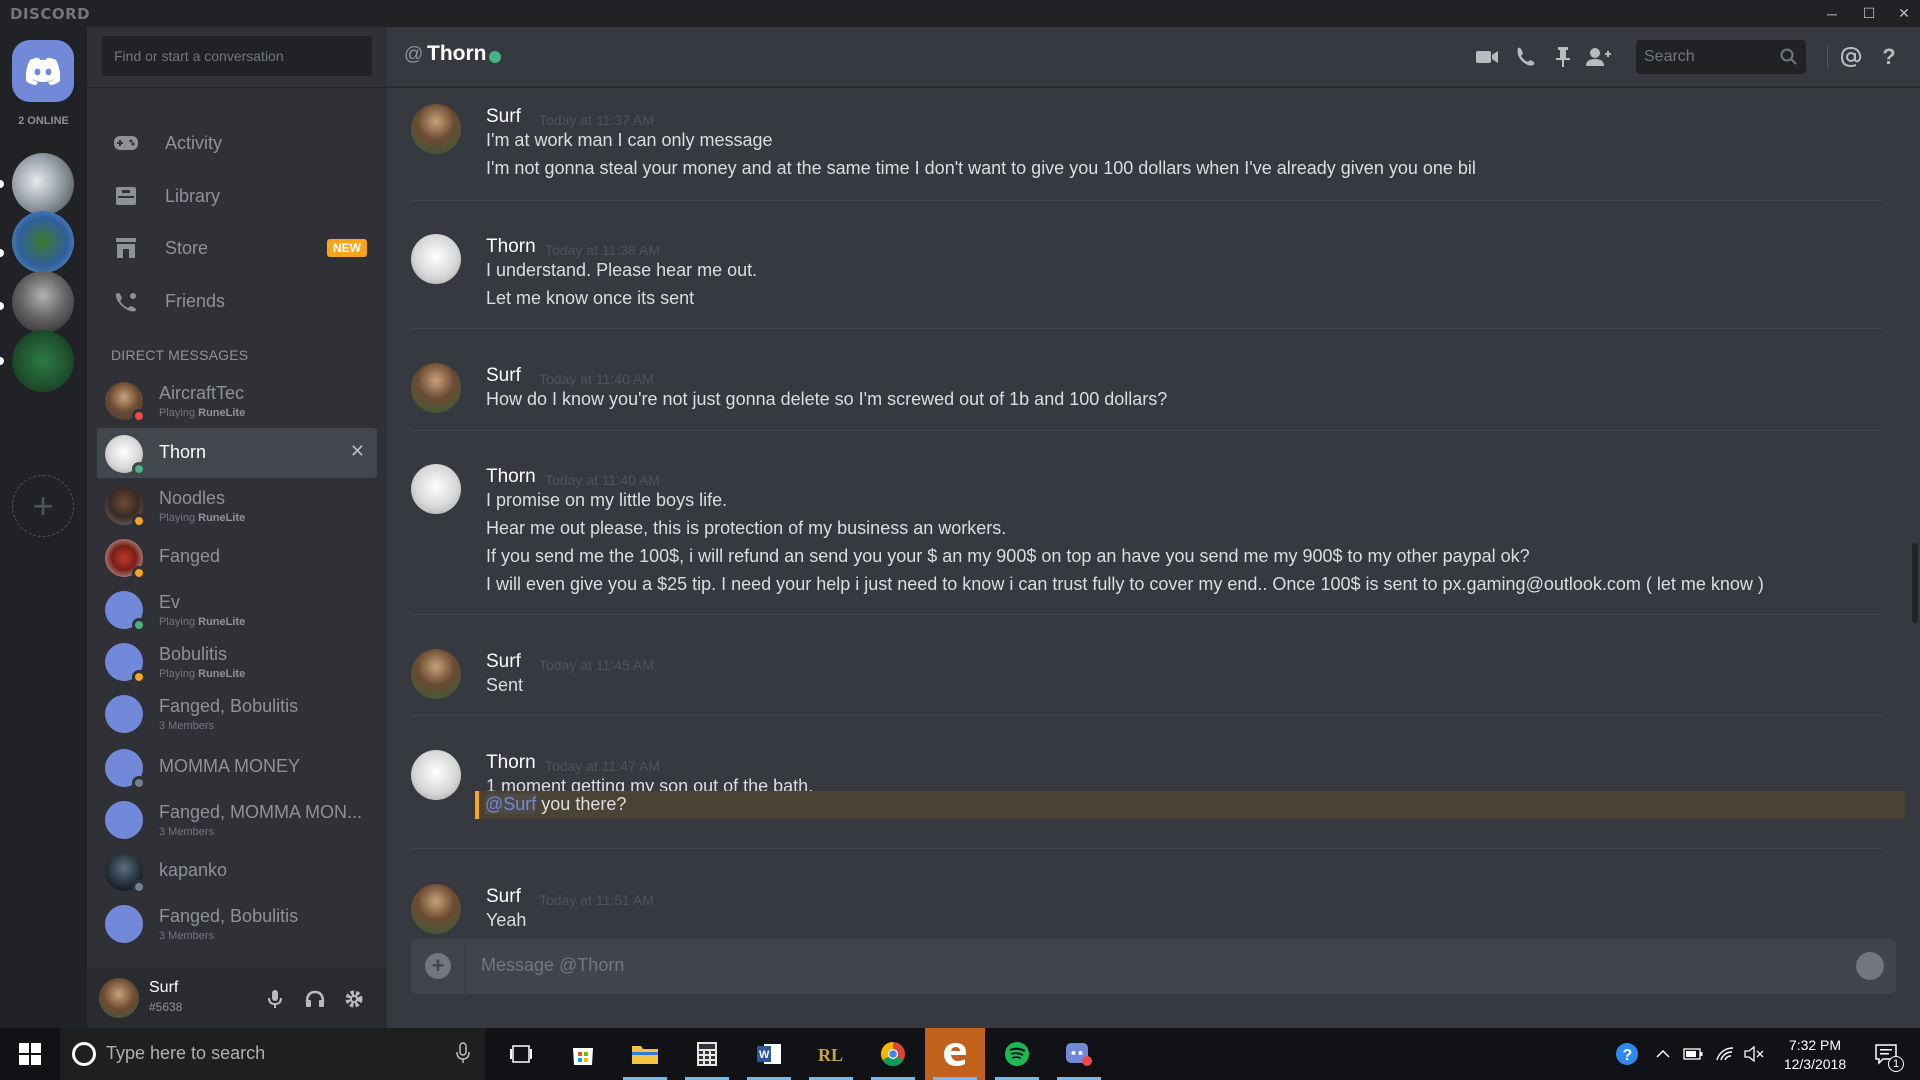 Image resolution: width=1920 pixels, height=1080 pixels. Describe the element at coordinates (237, 143) in the screenshot. I see `nav-activity: Activity` at that location.